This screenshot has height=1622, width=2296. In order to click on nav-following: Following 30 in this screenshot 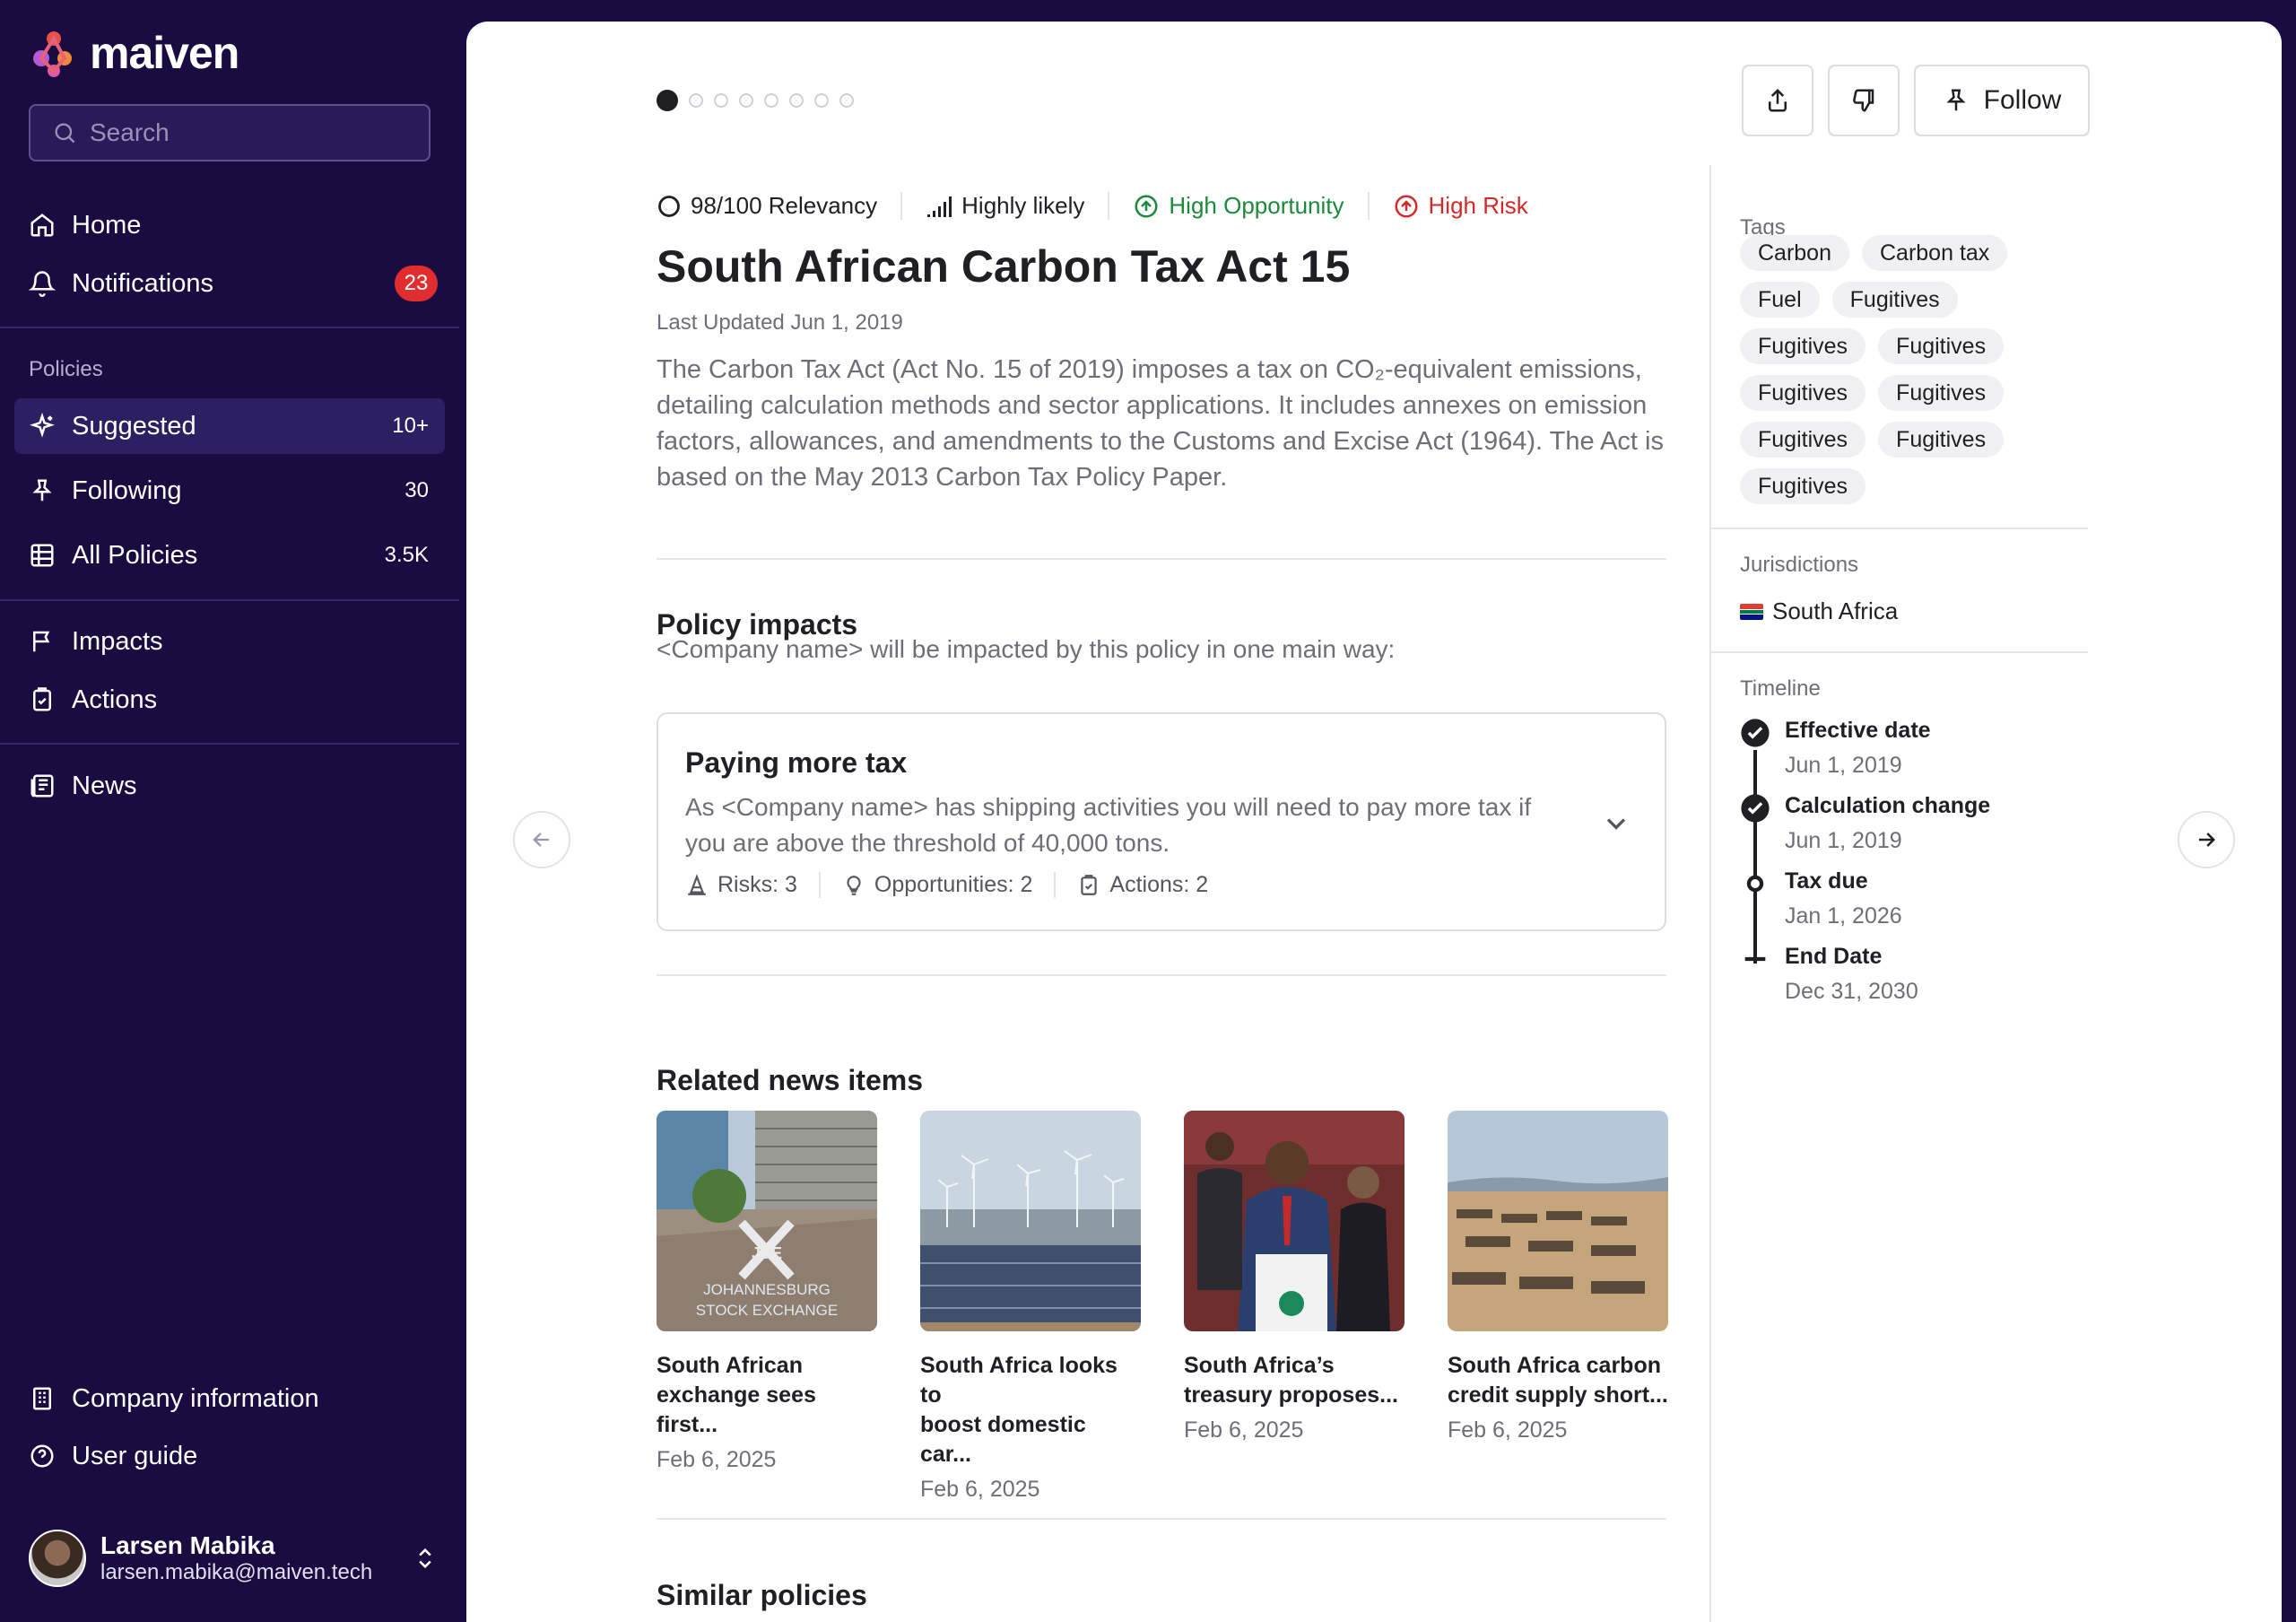, I will do `click(229, 491)`.